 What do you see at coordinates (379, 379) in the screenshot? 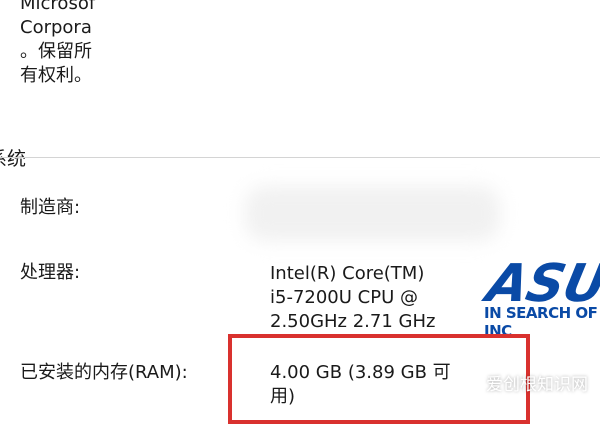
I see `ram-highlight-box` at bounding box center [379, 379].